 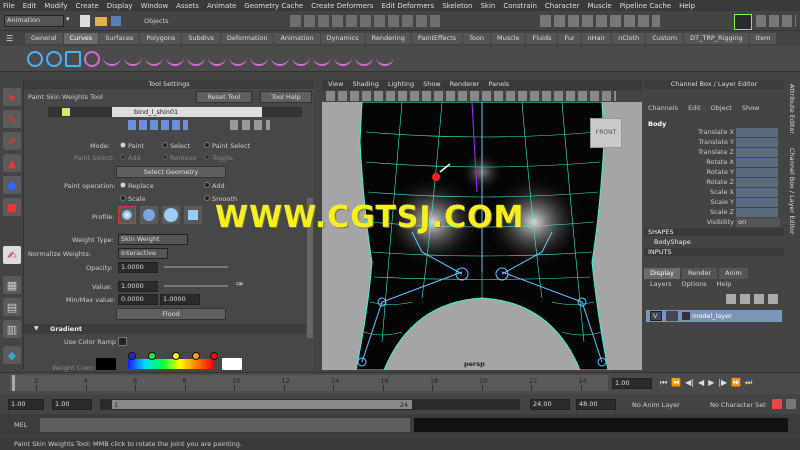 What do you see at coordinates (207, 198) in the screenshot?
I see `op-smooth-radio` at bounding box center [207, 198].